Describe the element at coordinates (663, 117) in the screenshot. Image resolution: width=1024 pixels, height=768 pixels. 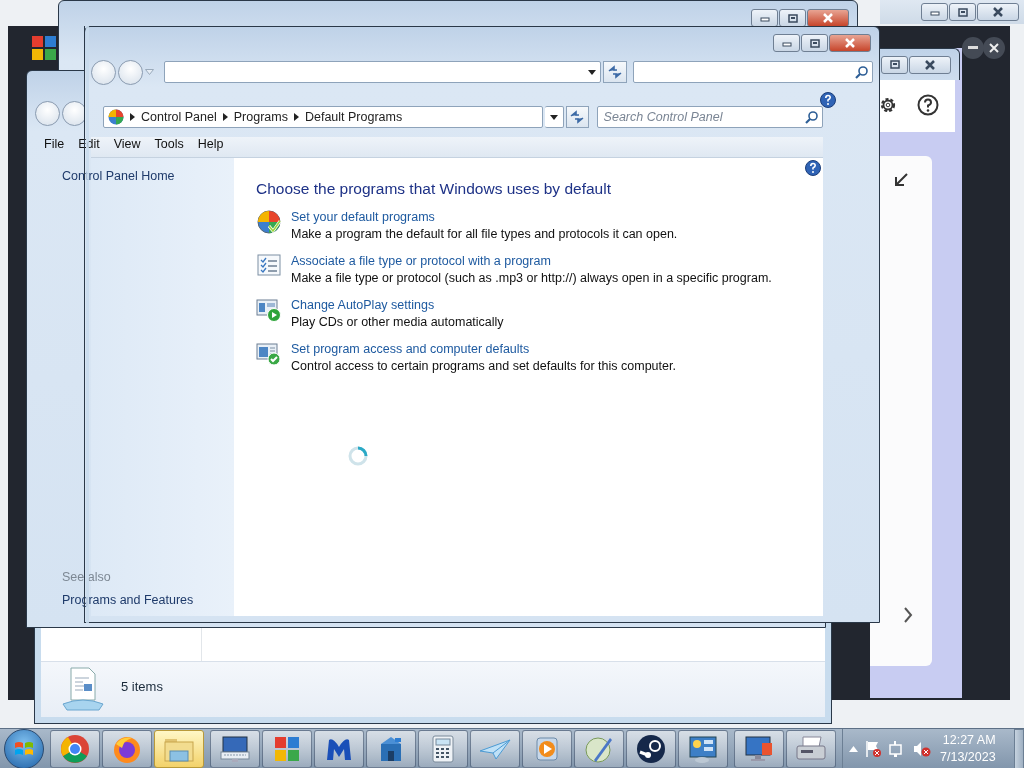
I see `search-placeholder: Search Control Panel` at that location.